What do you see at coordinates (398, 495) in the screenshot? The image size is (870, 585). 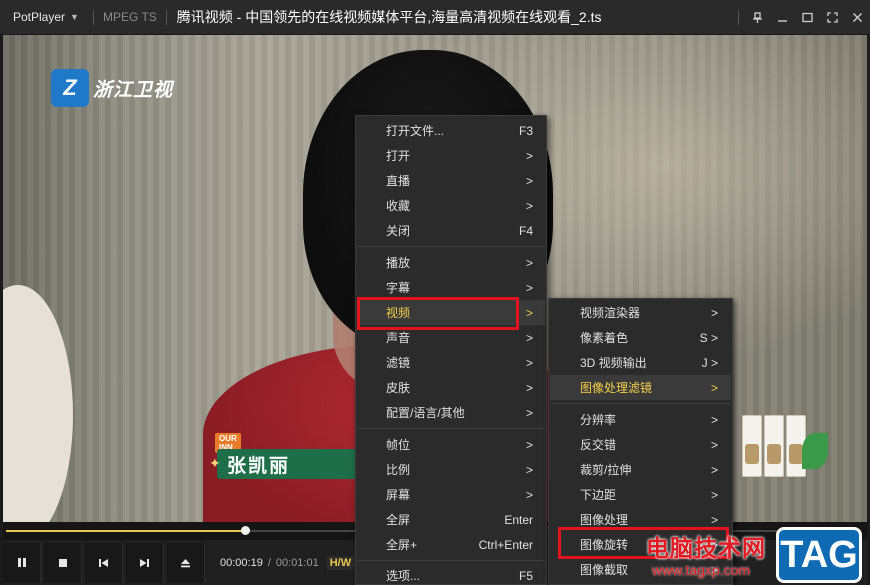 I see `menu-item-label: 屏幕` at bounding box center [398, 495].